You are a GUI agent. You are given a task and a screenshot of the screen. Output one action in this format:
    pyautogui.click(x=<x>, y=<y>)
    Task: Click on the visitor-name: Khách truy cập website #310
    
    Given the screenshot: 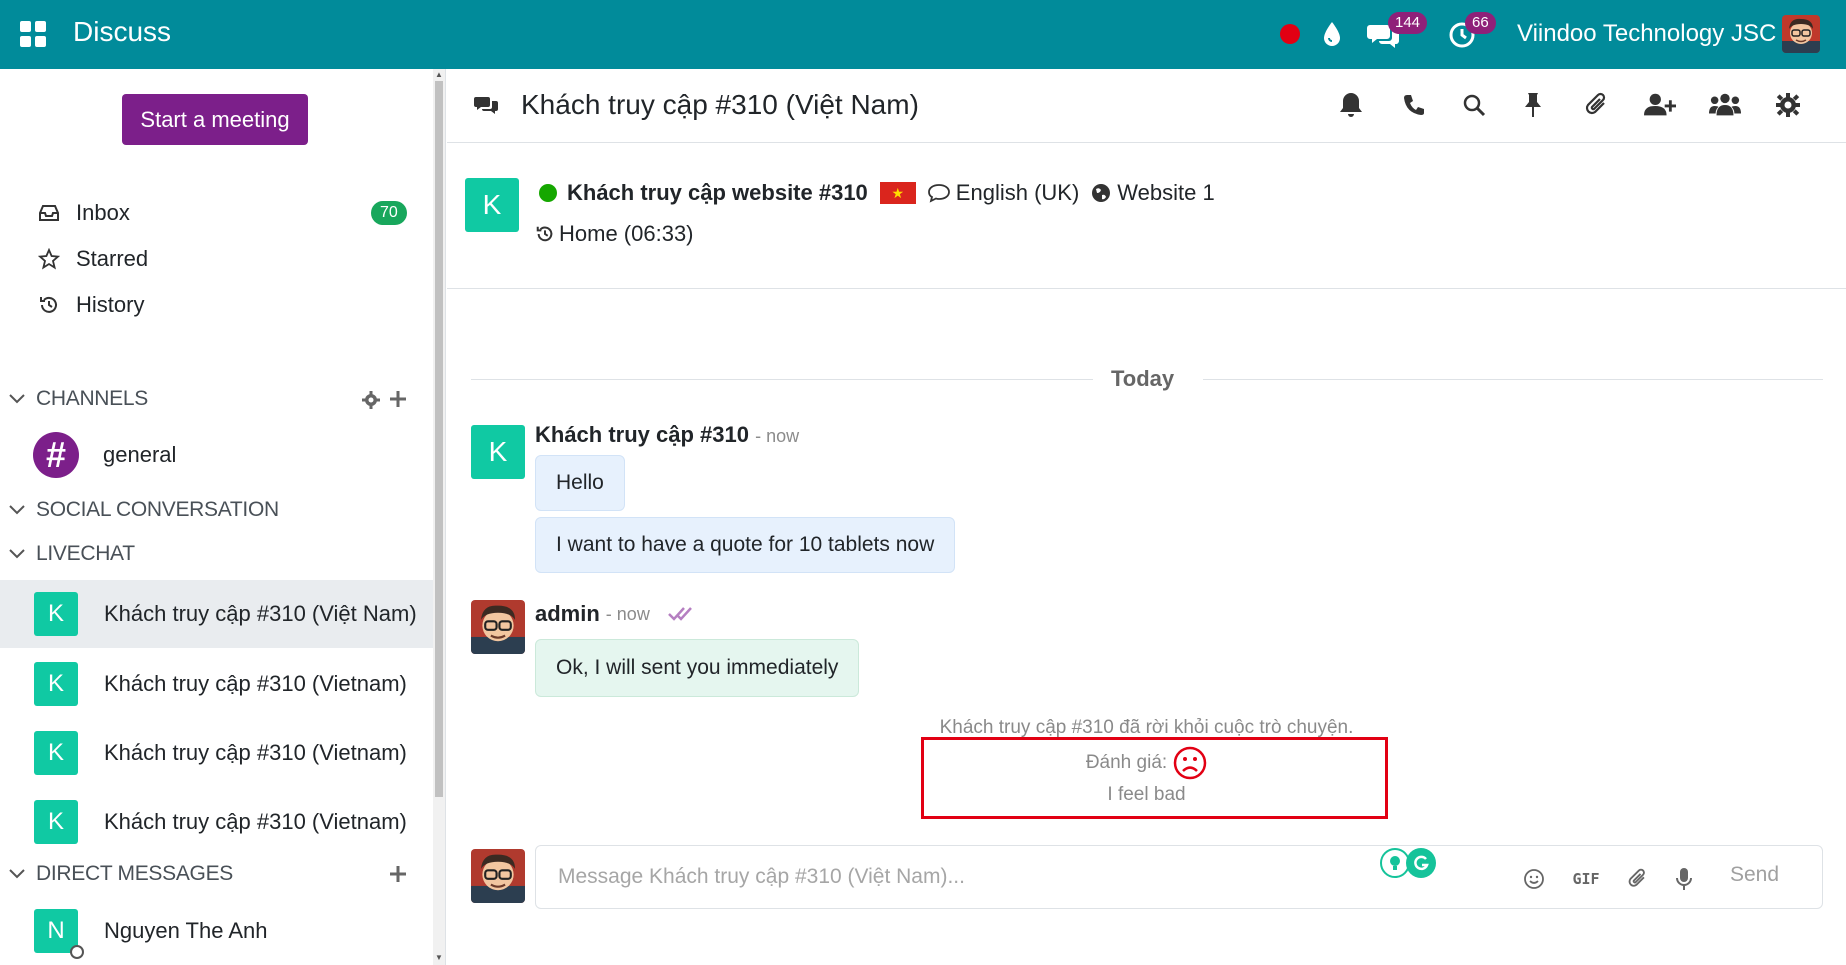 What is the action you would take?
    pyautogui.click(x=717, y=192)
    